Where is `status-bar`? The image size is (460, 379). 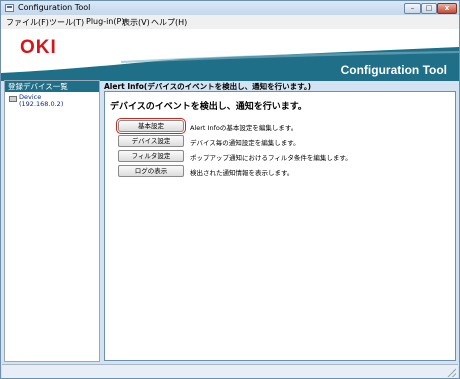
status-bar is located at coordinates (230, 371).